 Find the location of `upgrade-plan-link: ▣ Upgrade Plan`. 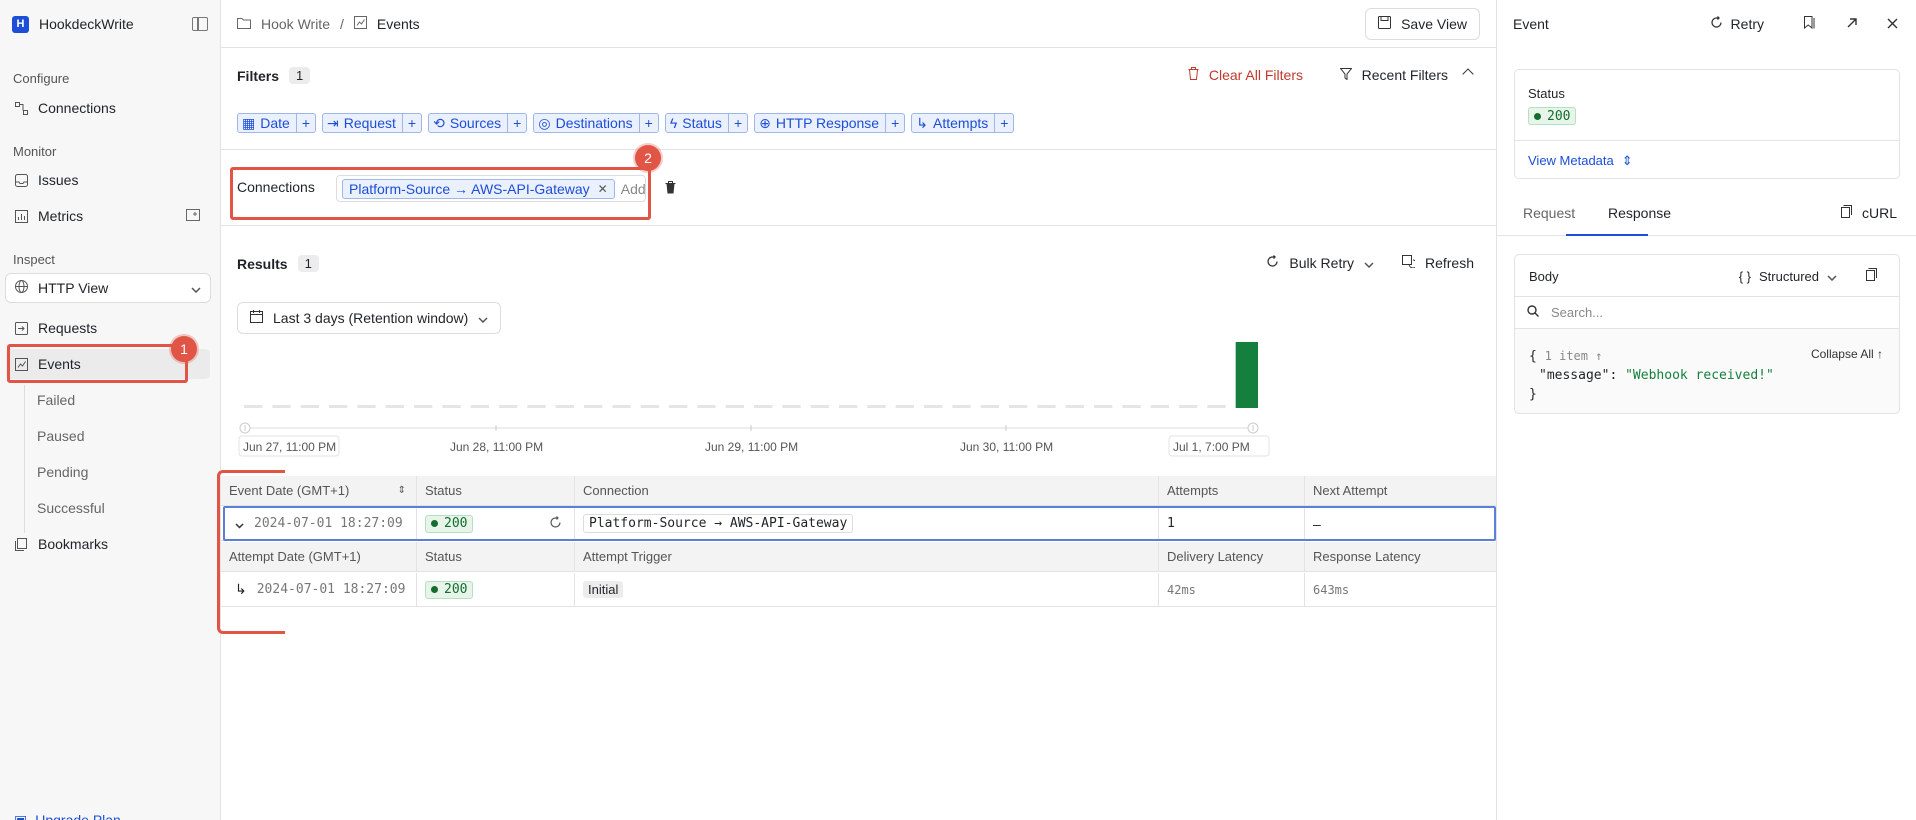

upgrade-plan-link: ▣ Upgrade Plan is located at coordinates (67, 816).